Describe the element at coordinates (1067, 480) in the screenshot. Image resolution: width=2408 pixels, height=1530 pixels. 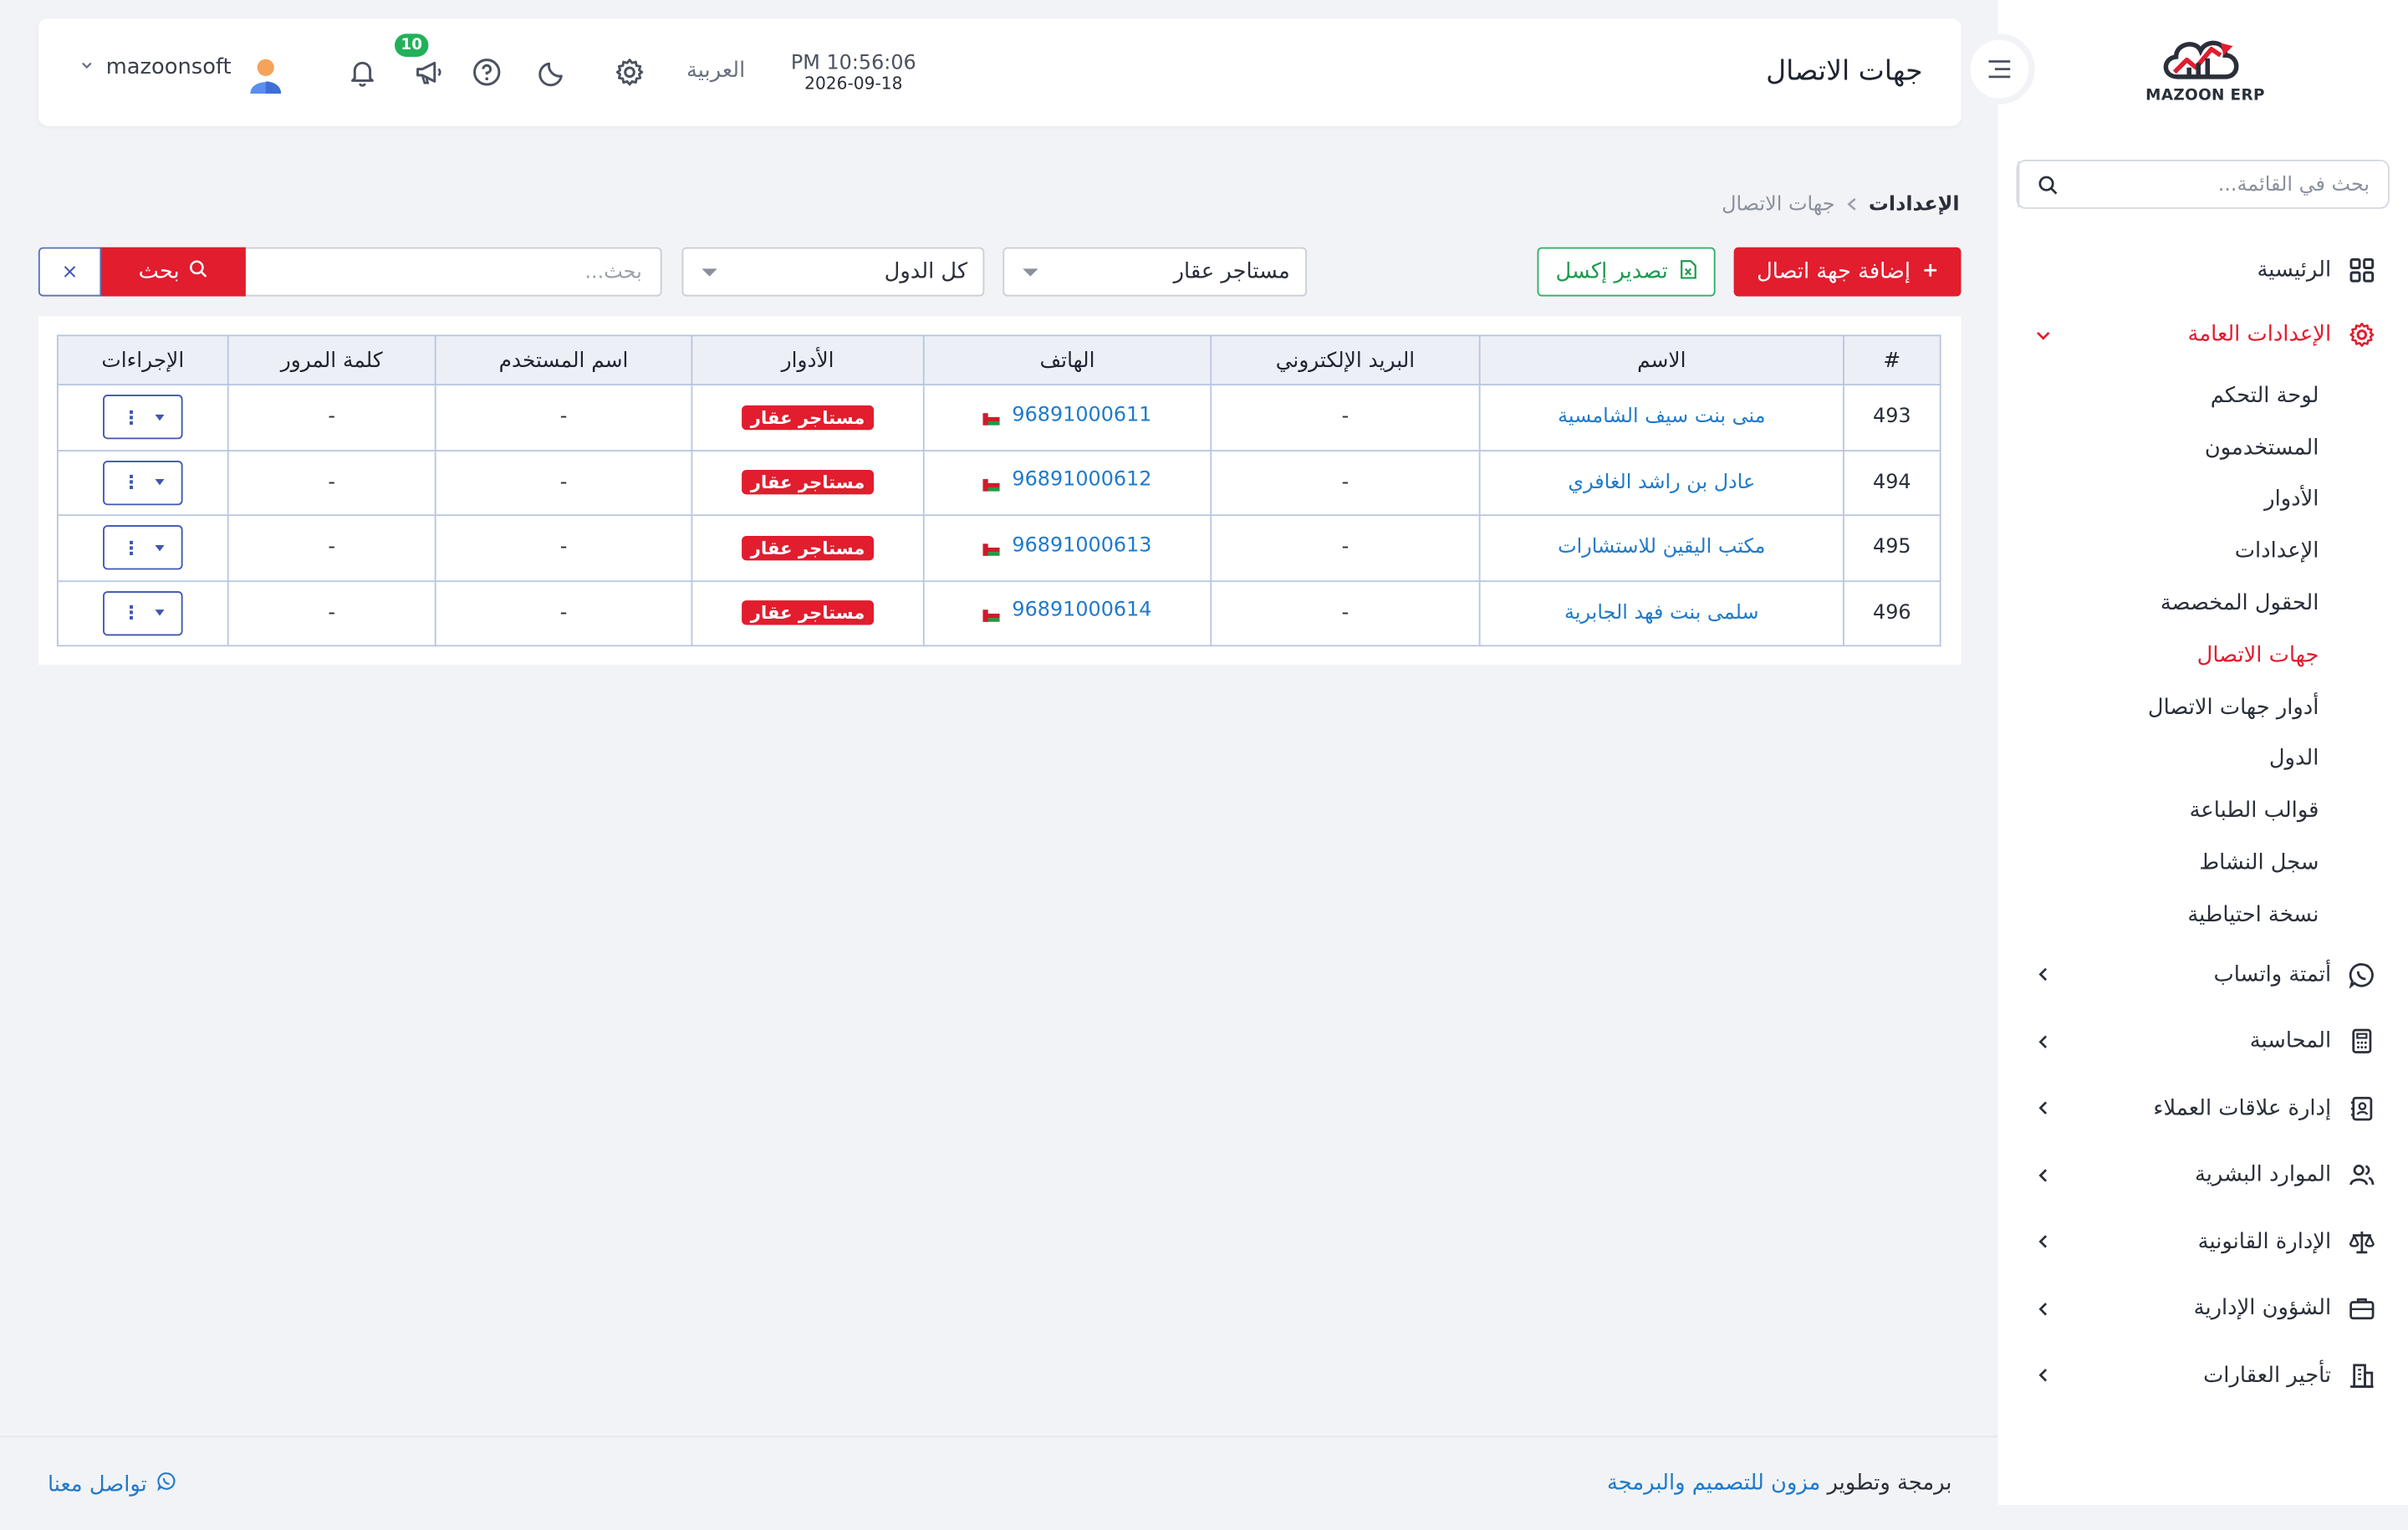
I see `phone-link: 96891000612` at that location.